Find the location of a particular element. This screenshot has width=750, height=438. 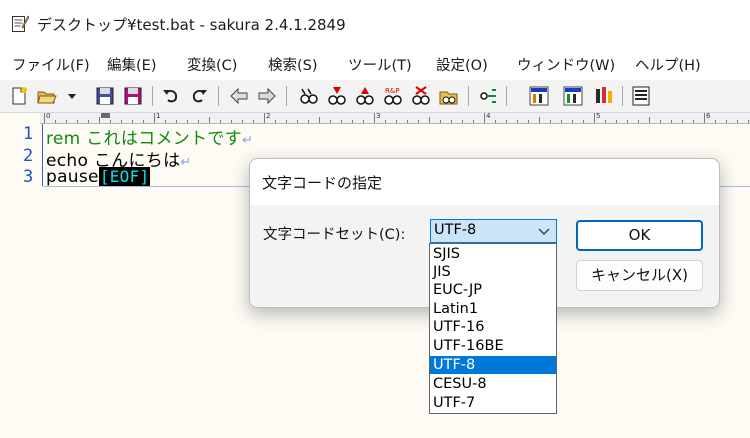

chevron-down-icon is located at coordinates (544, 231).